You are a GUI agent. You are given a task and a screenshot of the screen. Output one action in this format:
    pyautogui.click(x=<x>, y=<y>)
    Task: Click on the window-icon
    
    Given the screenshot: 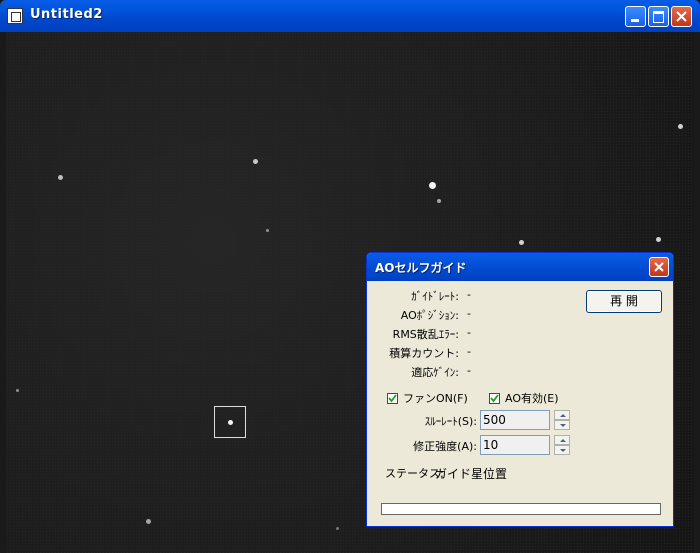 What is the action you would take?
    pyautogui.click(x=15, y=16)
    